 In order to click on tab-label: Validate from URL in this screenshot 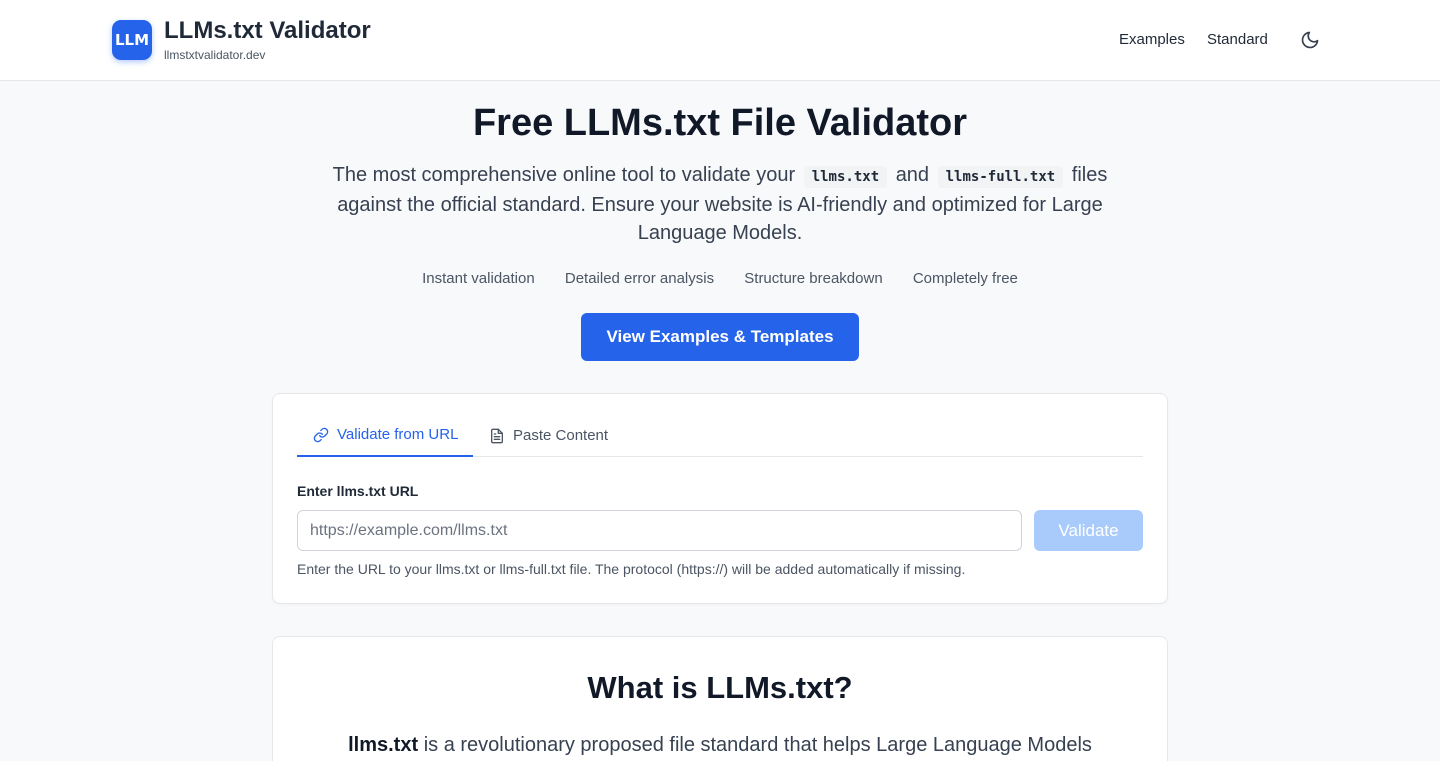, I will do `click(398, 434)`.